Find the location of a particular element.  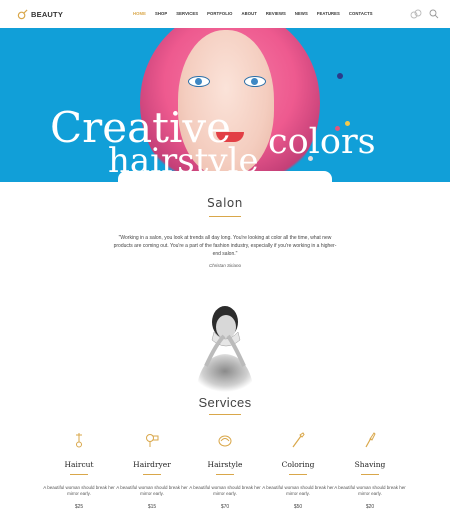

service-name: Hairstyle is located at coordinates (225, 464).